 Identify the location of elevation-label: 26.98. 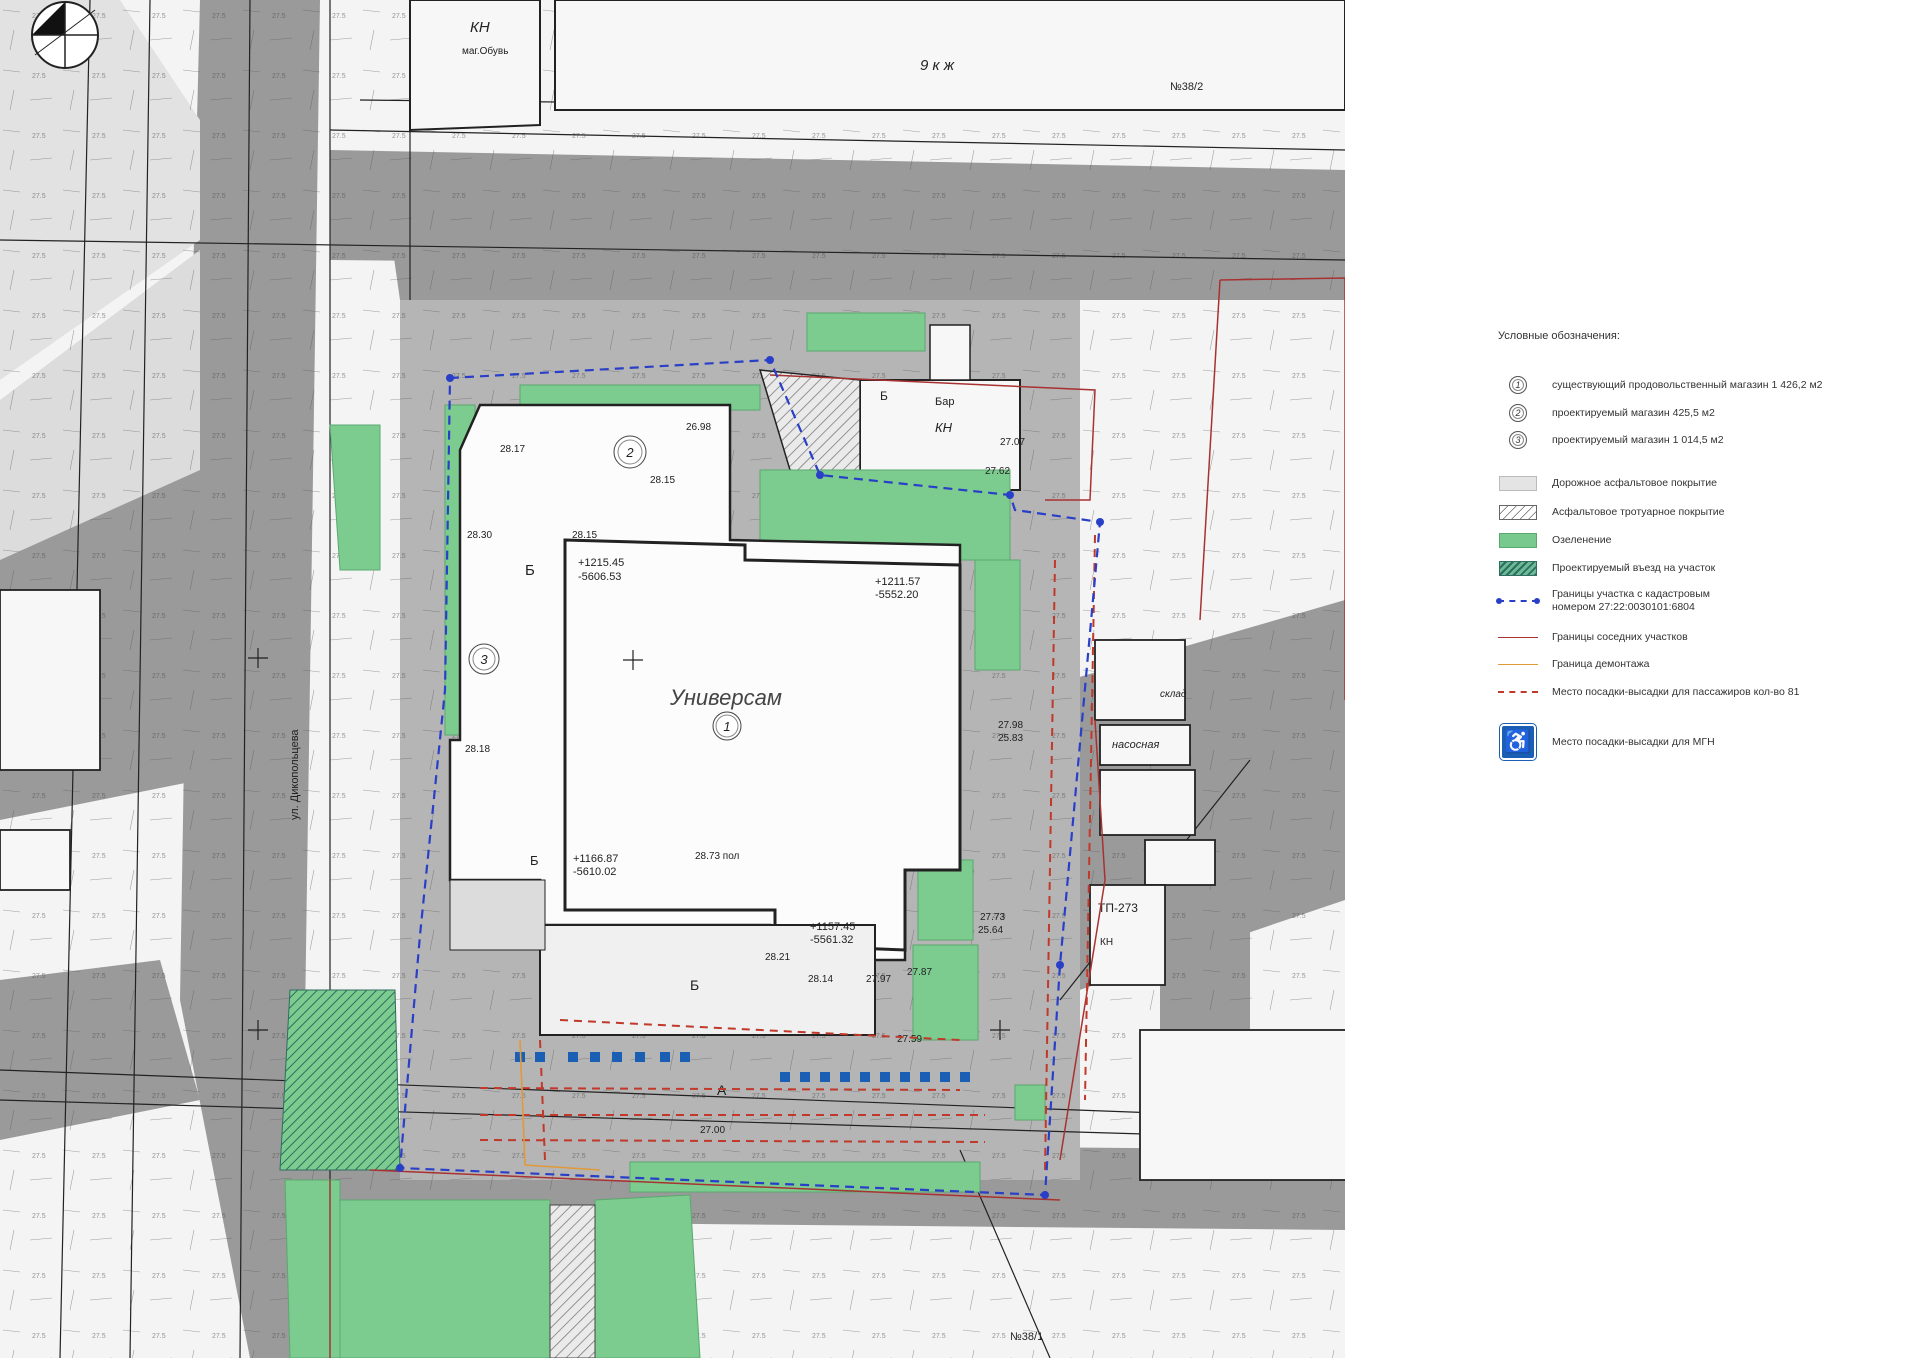
(698, 427).